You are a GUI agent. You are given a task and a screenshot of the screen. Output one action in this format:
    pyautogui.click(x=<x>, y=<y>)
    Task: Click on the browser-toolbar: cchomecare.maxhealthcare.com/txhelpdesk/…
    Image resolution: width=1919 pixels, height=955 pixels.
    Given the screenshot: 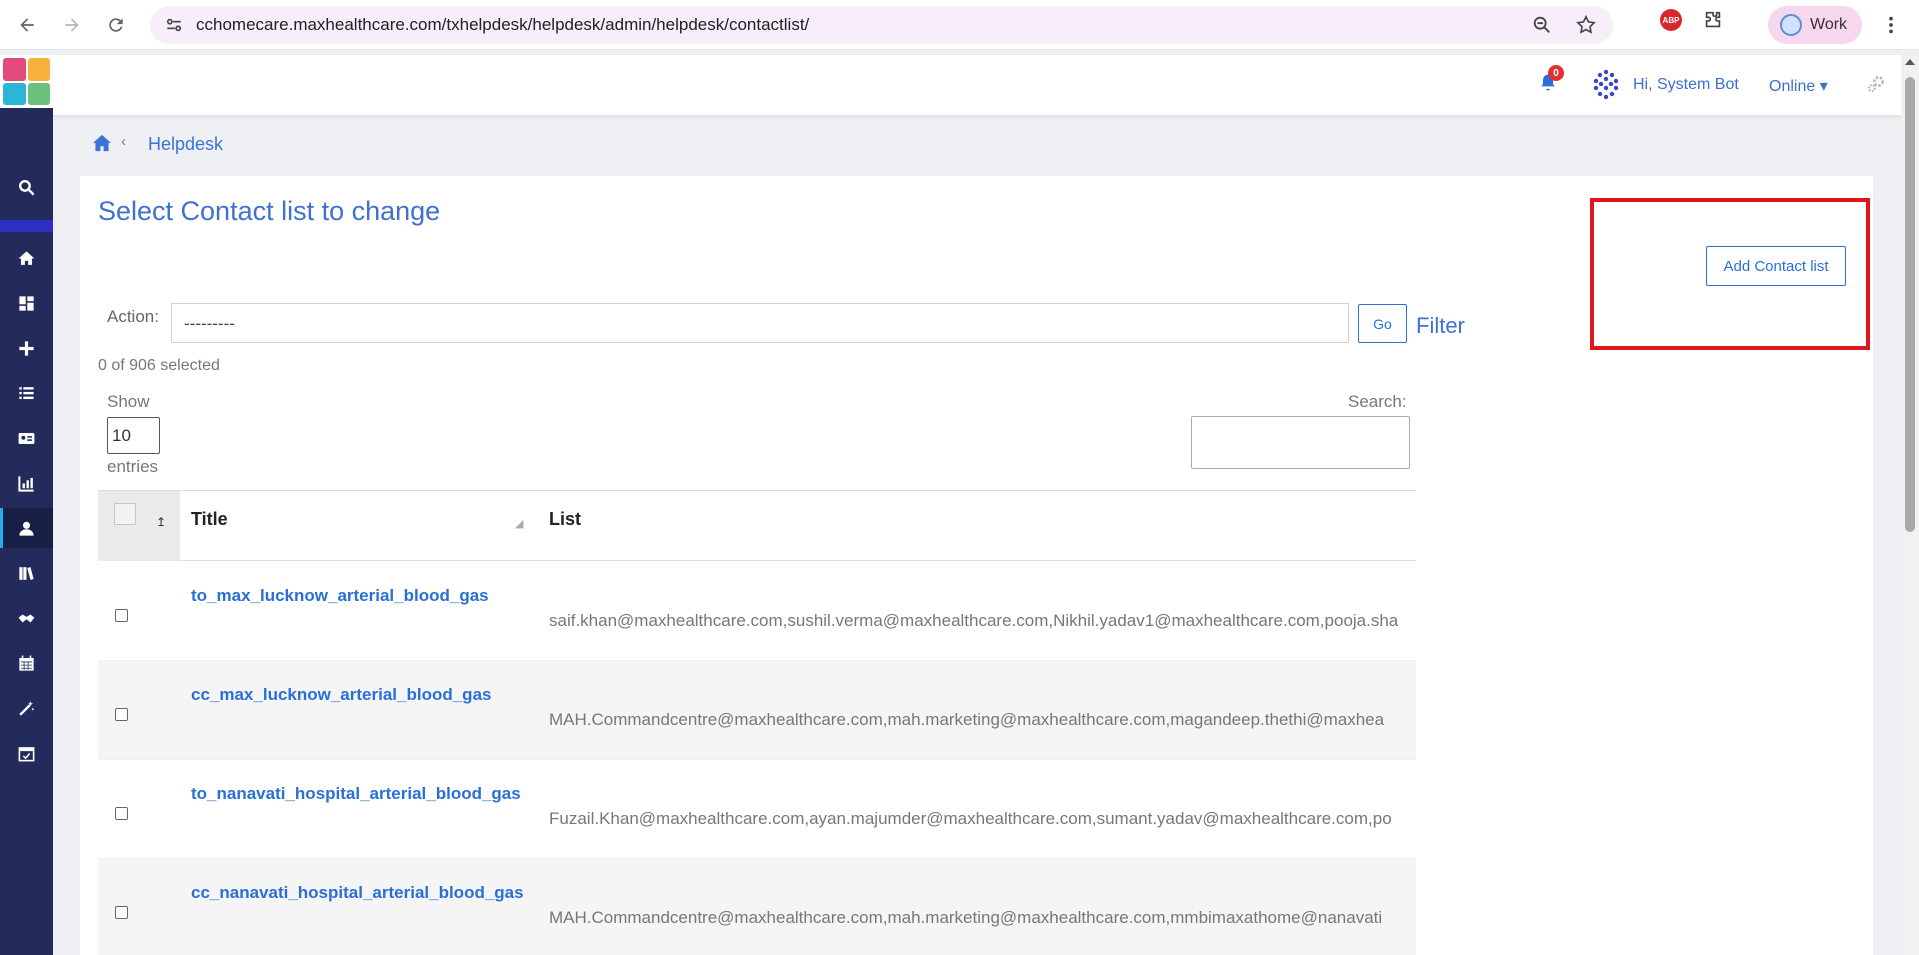 What is the action you would take?
    pyautogui.click(x=959, y=25)
    